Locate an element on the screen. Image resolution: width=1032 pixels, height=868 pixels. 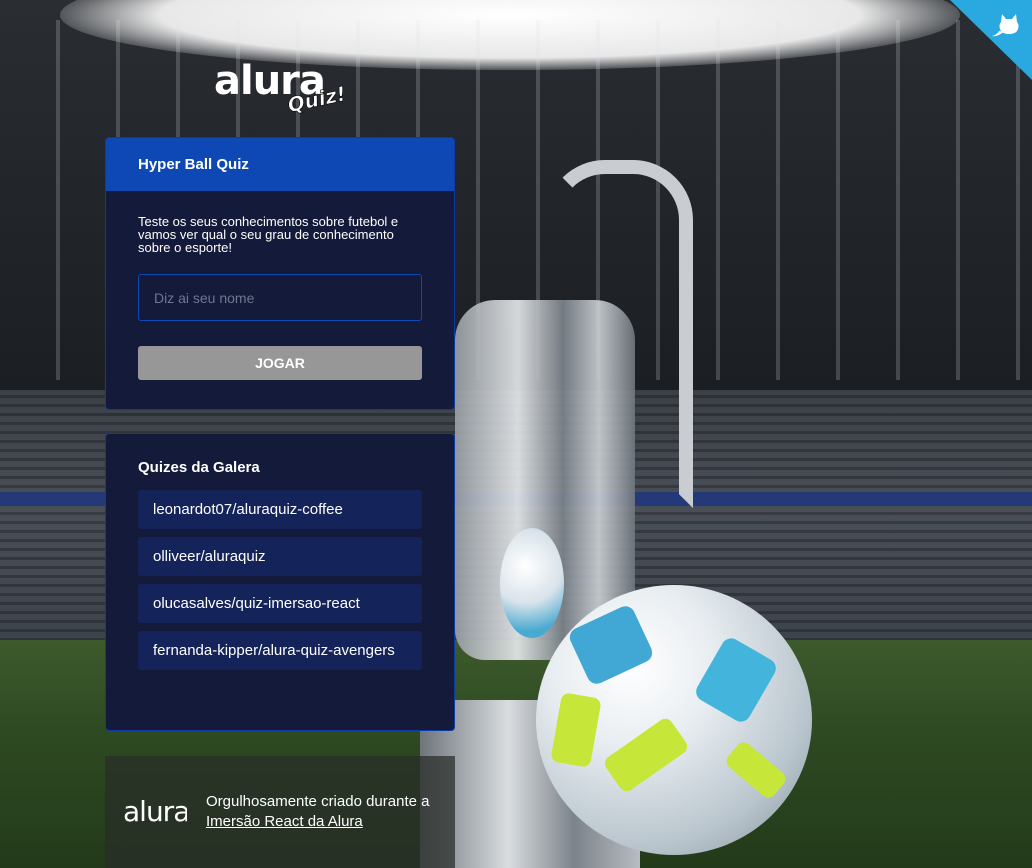
play-button: JOGAR is located at coordinates (280, 363).